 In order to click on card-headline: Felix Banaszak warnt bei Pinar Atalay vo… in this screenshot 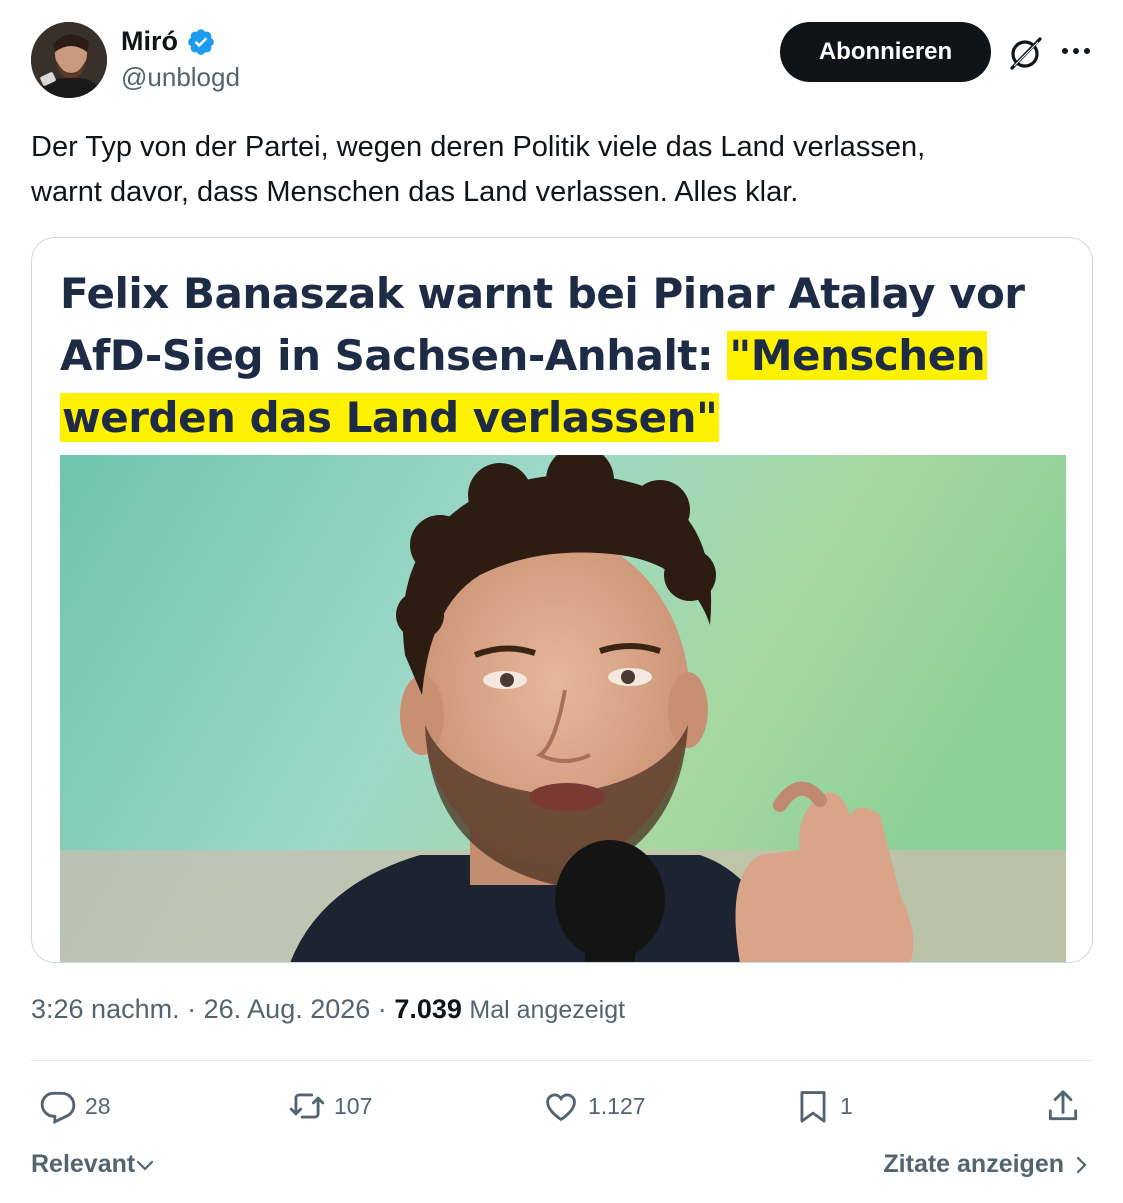, I will do `click(560, 356)`.